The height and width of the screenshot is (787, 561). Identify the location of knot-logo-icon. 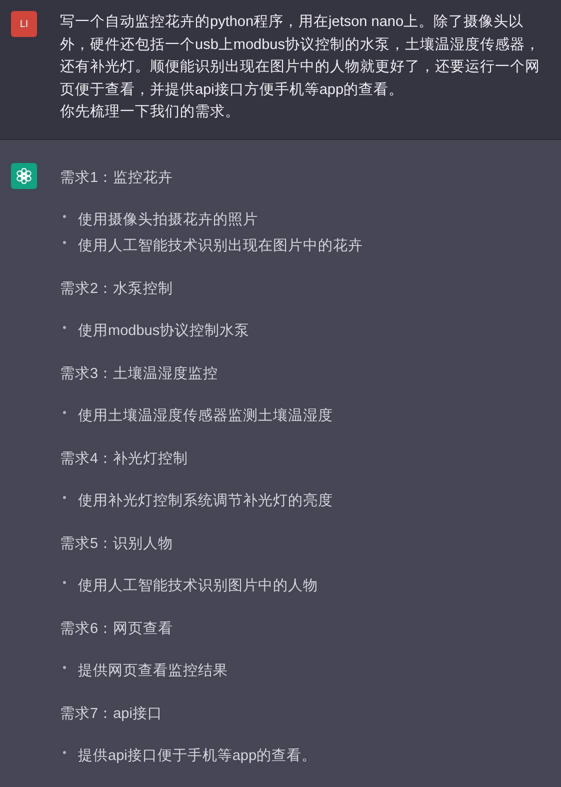
(24, 175).